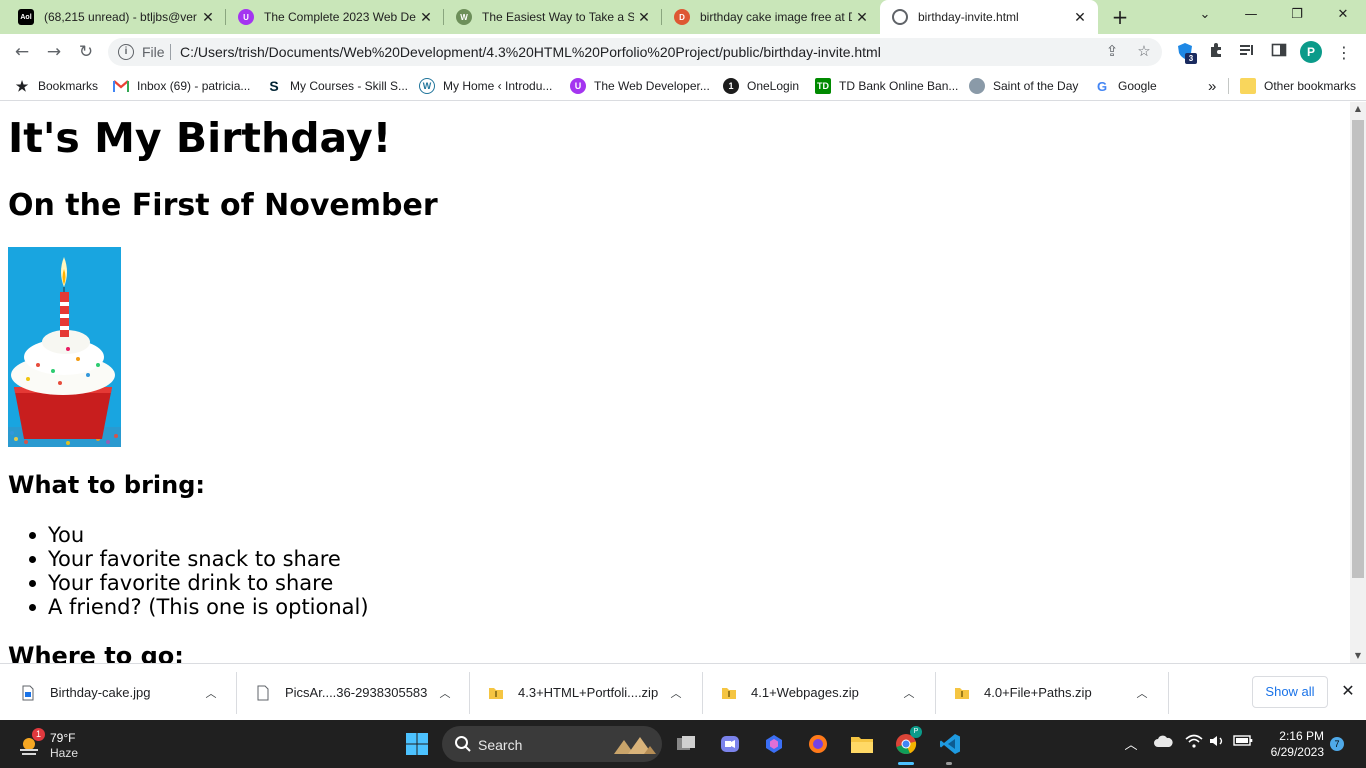 This screenshot has height=768, width=1366. I want to click on other-bookmarks-folder: Other bookmarks, so click(1298, 86).